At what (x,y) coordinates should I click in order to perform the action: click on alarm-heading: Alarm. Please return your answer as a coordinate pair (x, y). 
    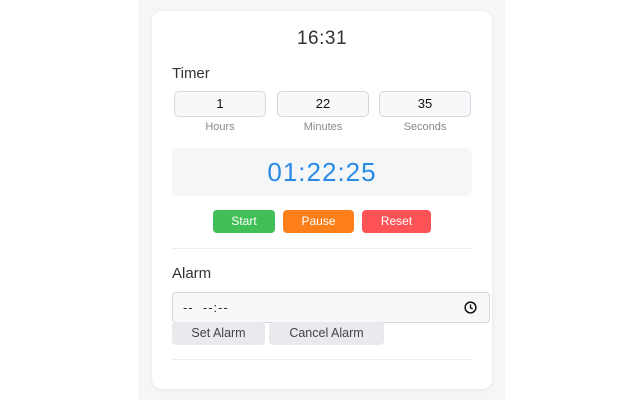
    Looking at the image, I should click on (192, 273).